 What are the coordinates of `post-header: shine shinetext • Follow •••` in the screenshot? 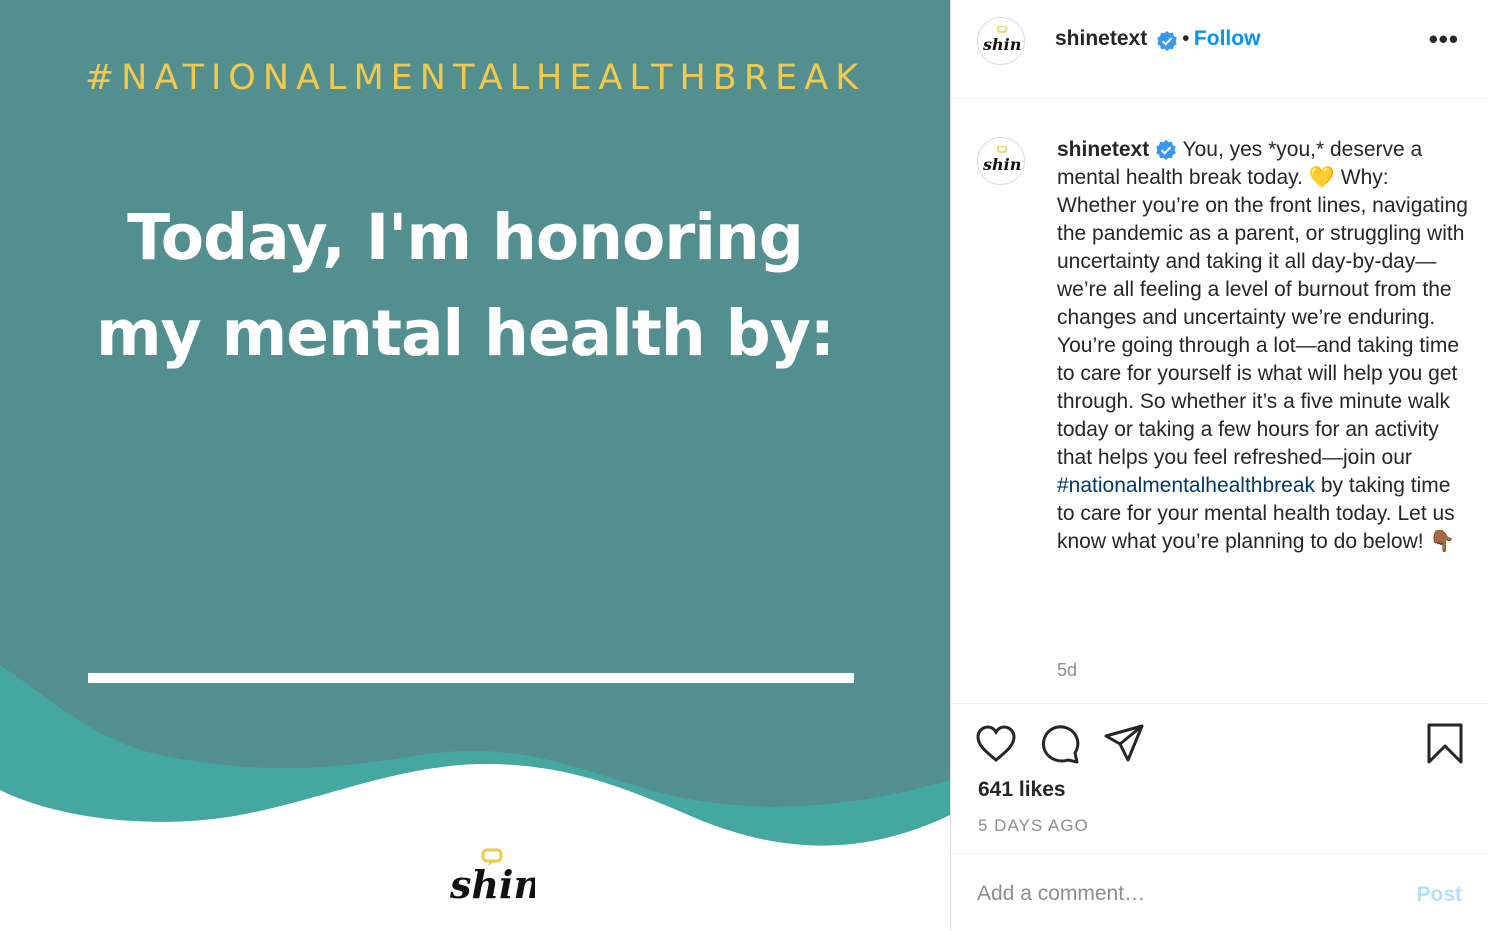 It's located at (1219, 49).